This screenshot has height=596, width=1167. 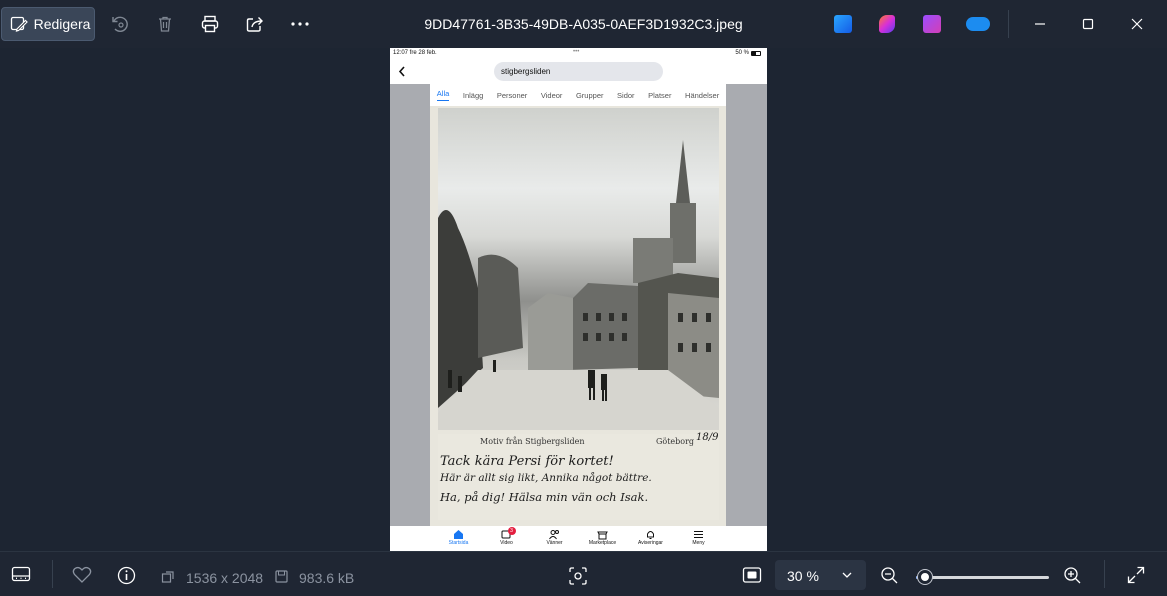 I want to click on video-badge: 3, so click(x=511, y=531).